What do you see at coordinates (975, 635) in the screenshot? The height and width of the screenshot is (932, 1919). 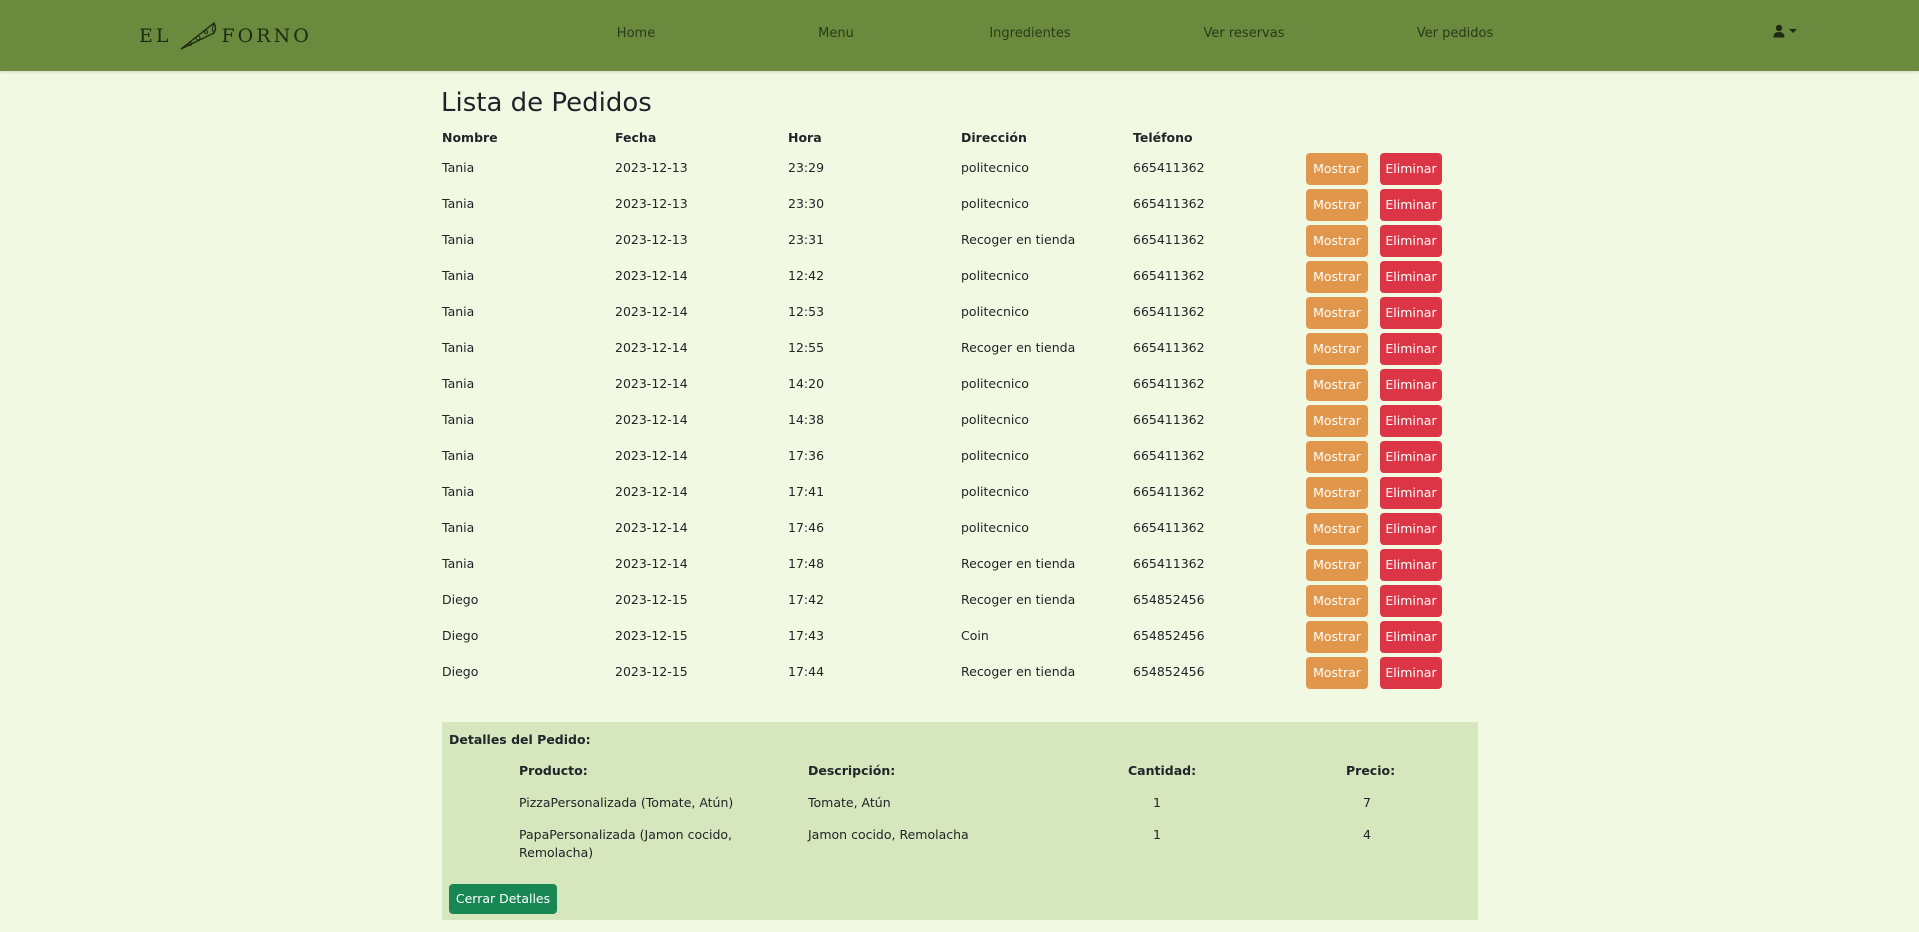 I see `cell-direccion: Coin` at bounding box center [975, 635].